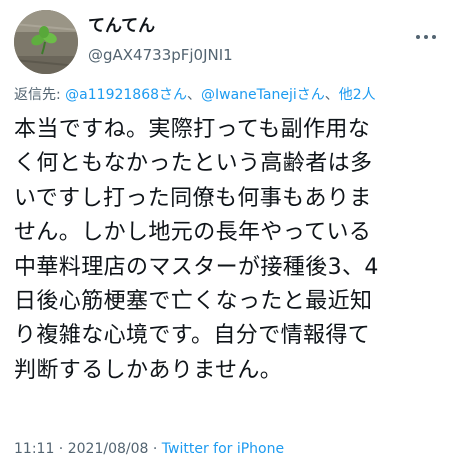 The image size is (453, 471). I want to click on tweet-meta: 11:11 · 2021/08/08 · Twitter for iPhone, so click(149, 449).